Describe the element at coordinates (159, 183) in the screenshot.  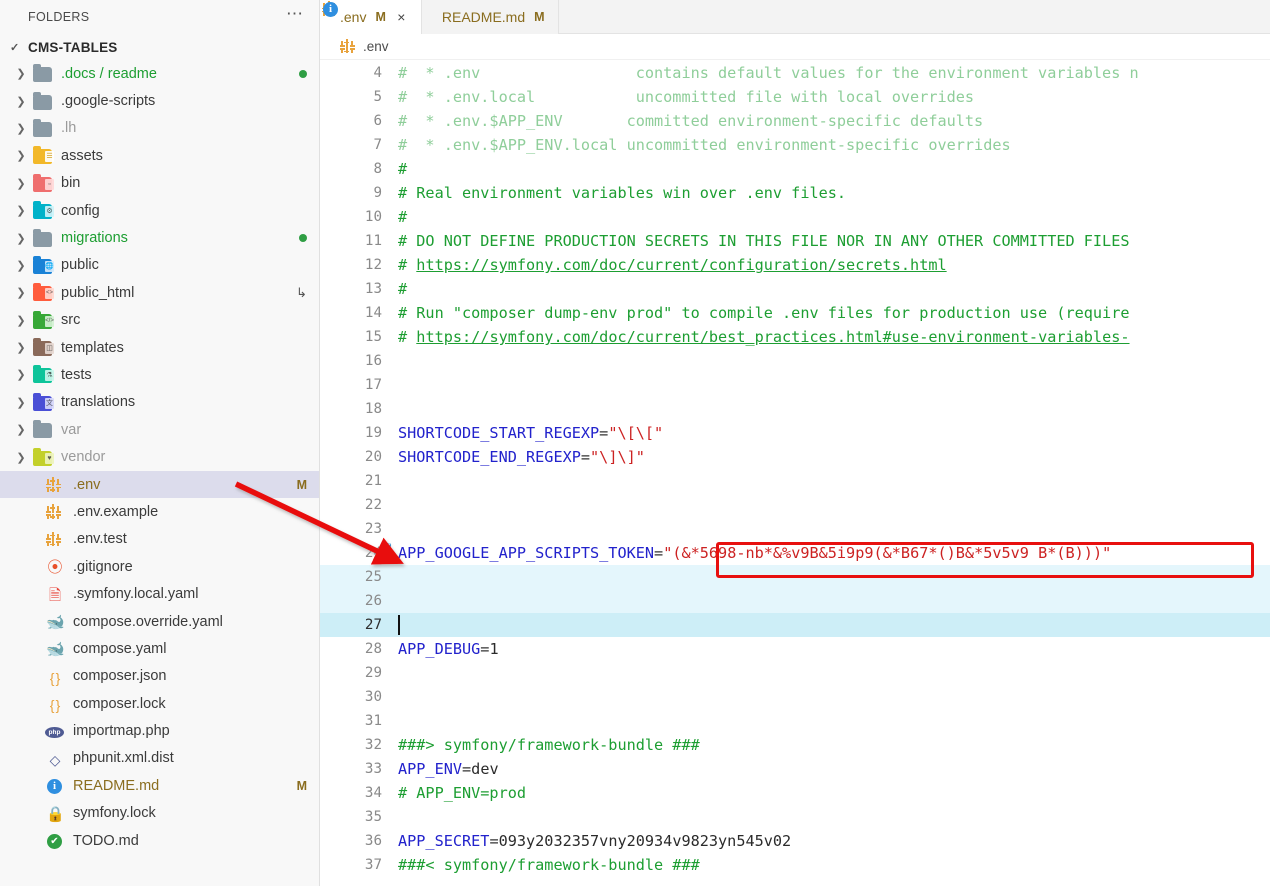
I see `folder-row-bin: ❯ ▫ bin` at that location.